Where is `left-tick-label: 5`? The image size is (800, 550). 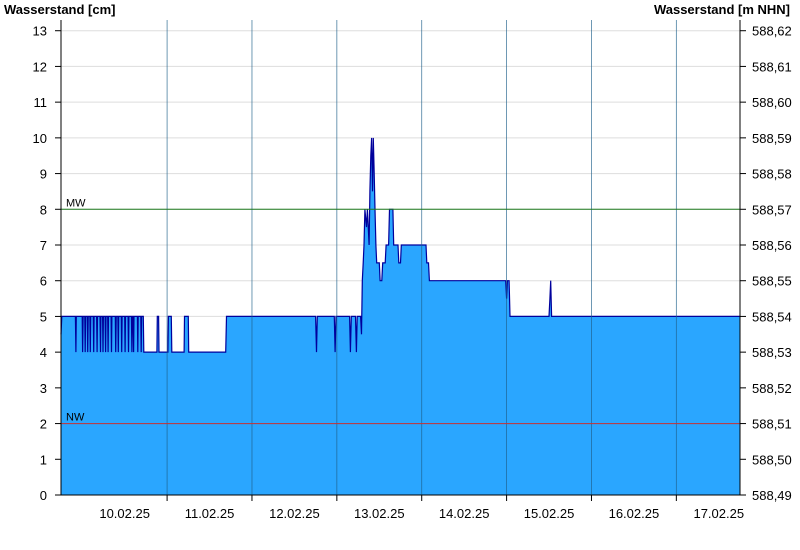 left-tick-label: 5 is located at coordinates (43, 316).